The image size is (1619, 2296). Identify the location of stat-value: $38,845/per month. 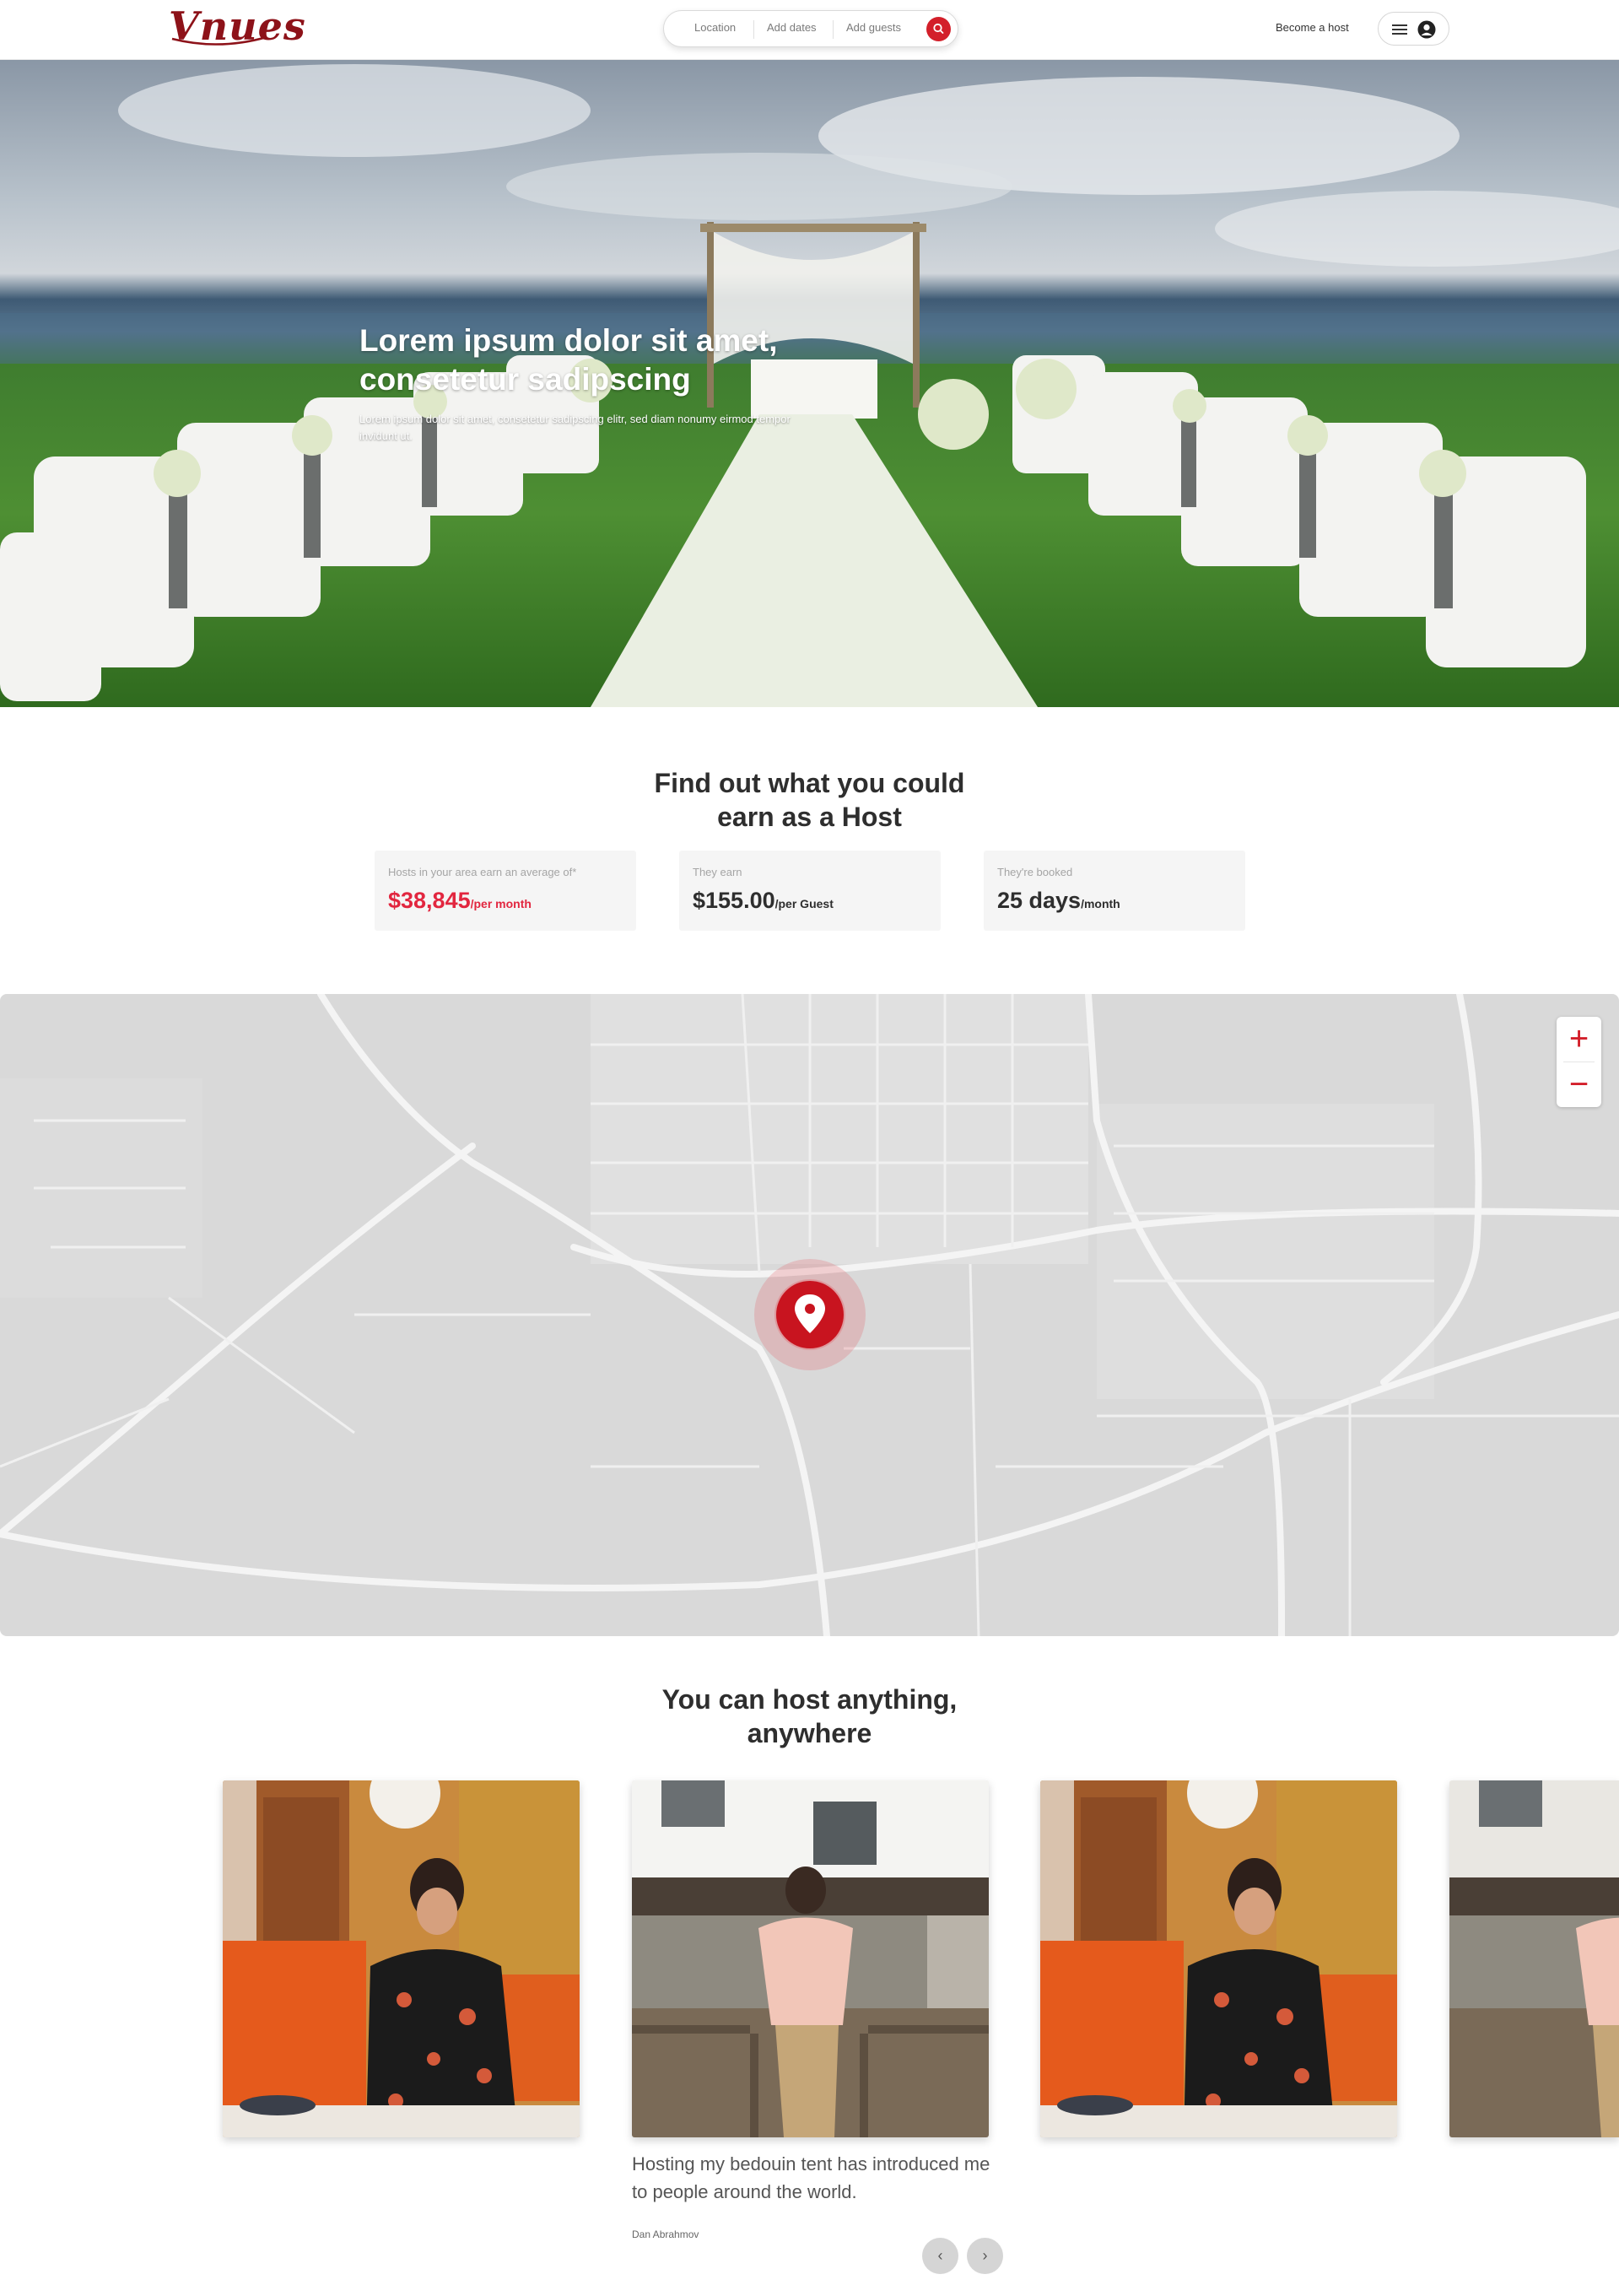
(460, 901).